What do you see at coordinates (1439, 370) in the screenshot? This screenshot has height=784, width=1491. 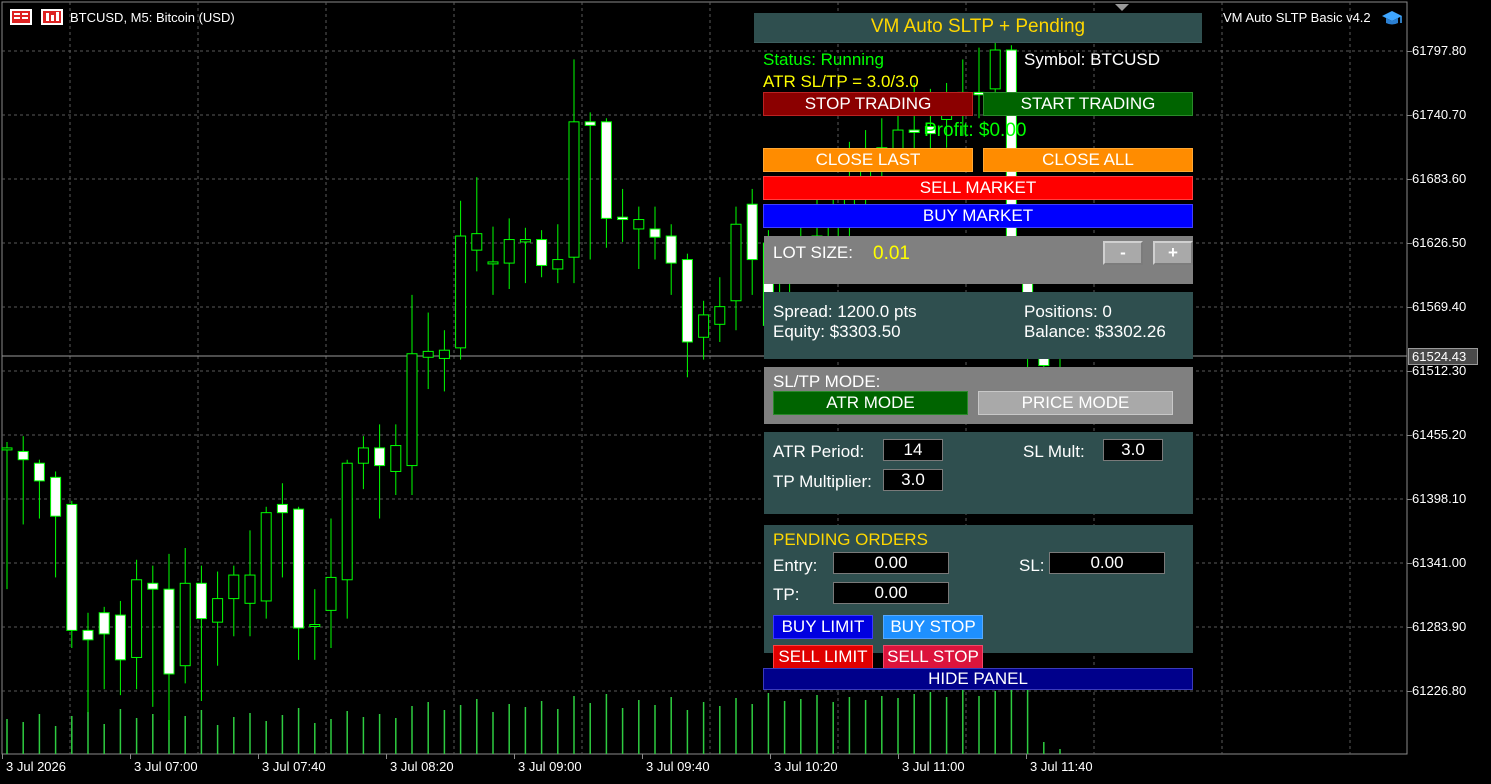 I see `price-axis-label: 61512.30` at bounding box center [1439, 370].